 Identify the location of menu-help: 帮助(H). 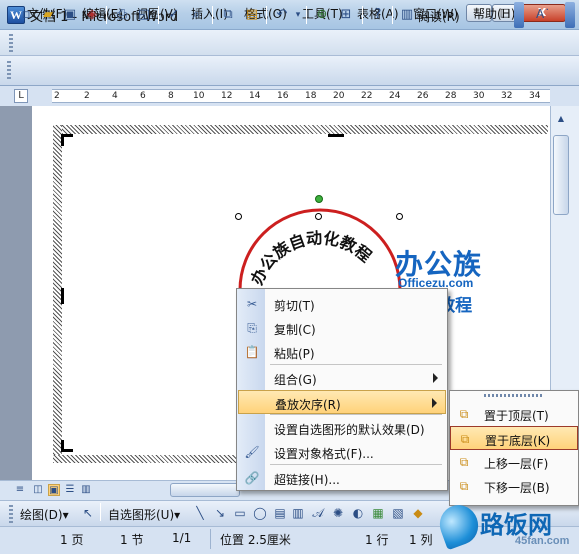
(494, 13).